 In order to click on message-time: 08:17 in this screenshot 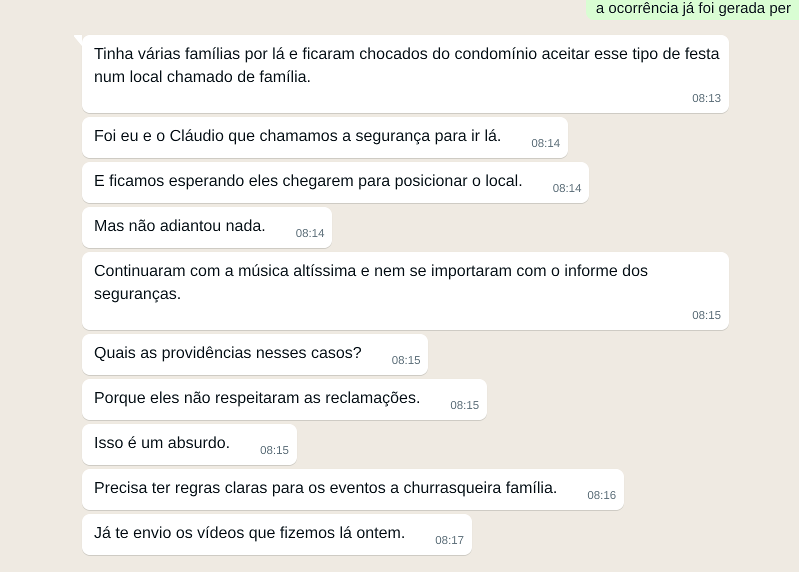, I will do `click(449, 541)`.